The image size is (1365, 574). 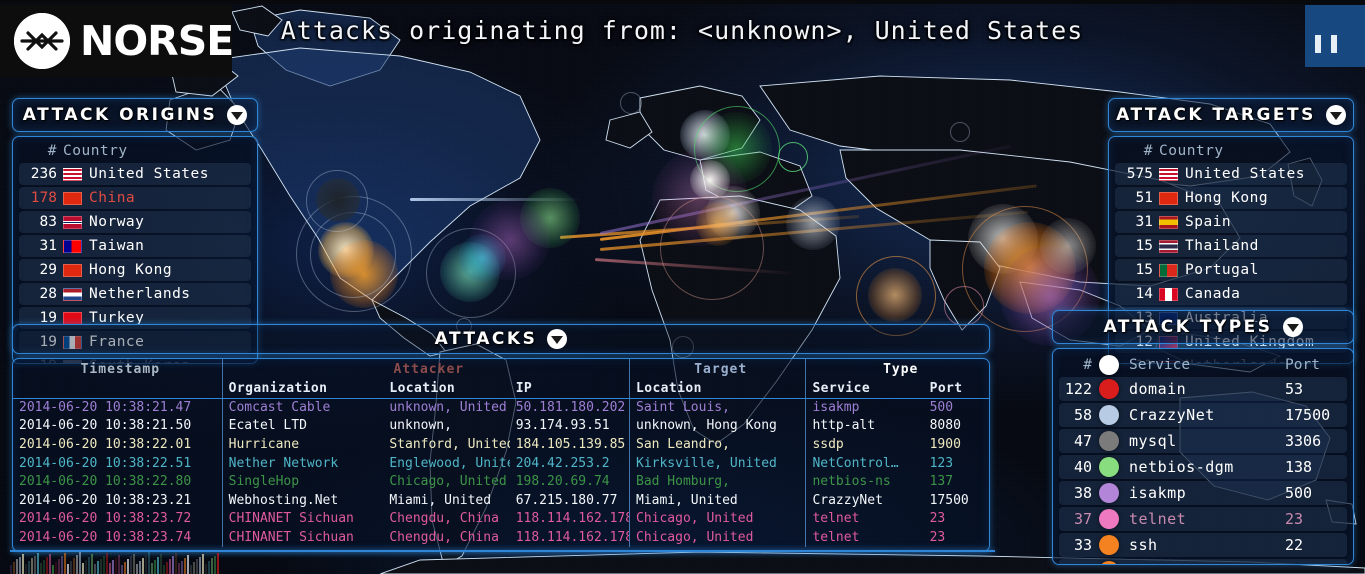 I want to click on row-count: 51, so click(x=1137, y=198).